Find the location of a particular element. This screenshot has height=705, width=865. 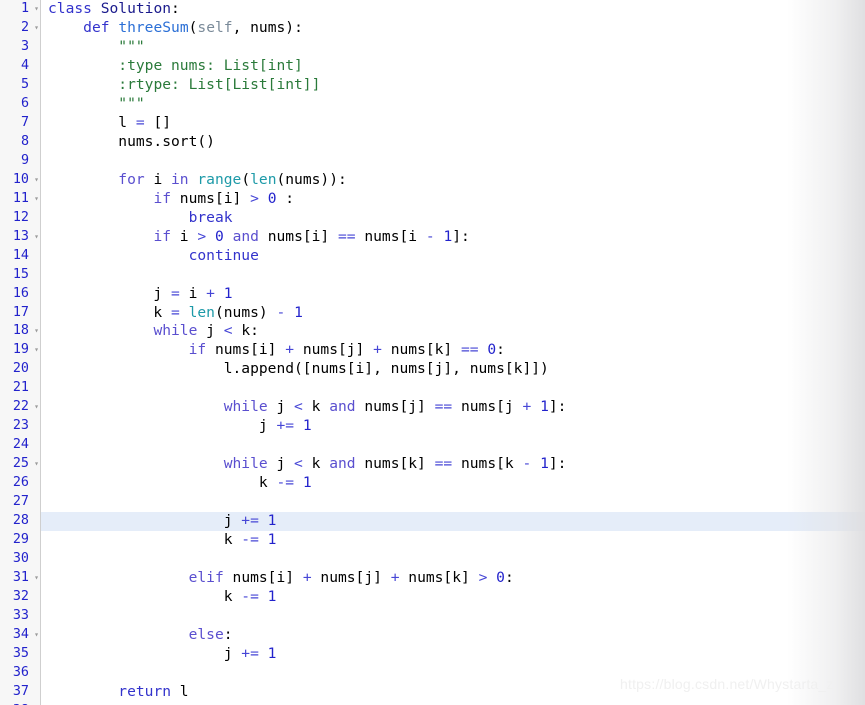

code-token: nums[j] is located at coordinates (395, 407).